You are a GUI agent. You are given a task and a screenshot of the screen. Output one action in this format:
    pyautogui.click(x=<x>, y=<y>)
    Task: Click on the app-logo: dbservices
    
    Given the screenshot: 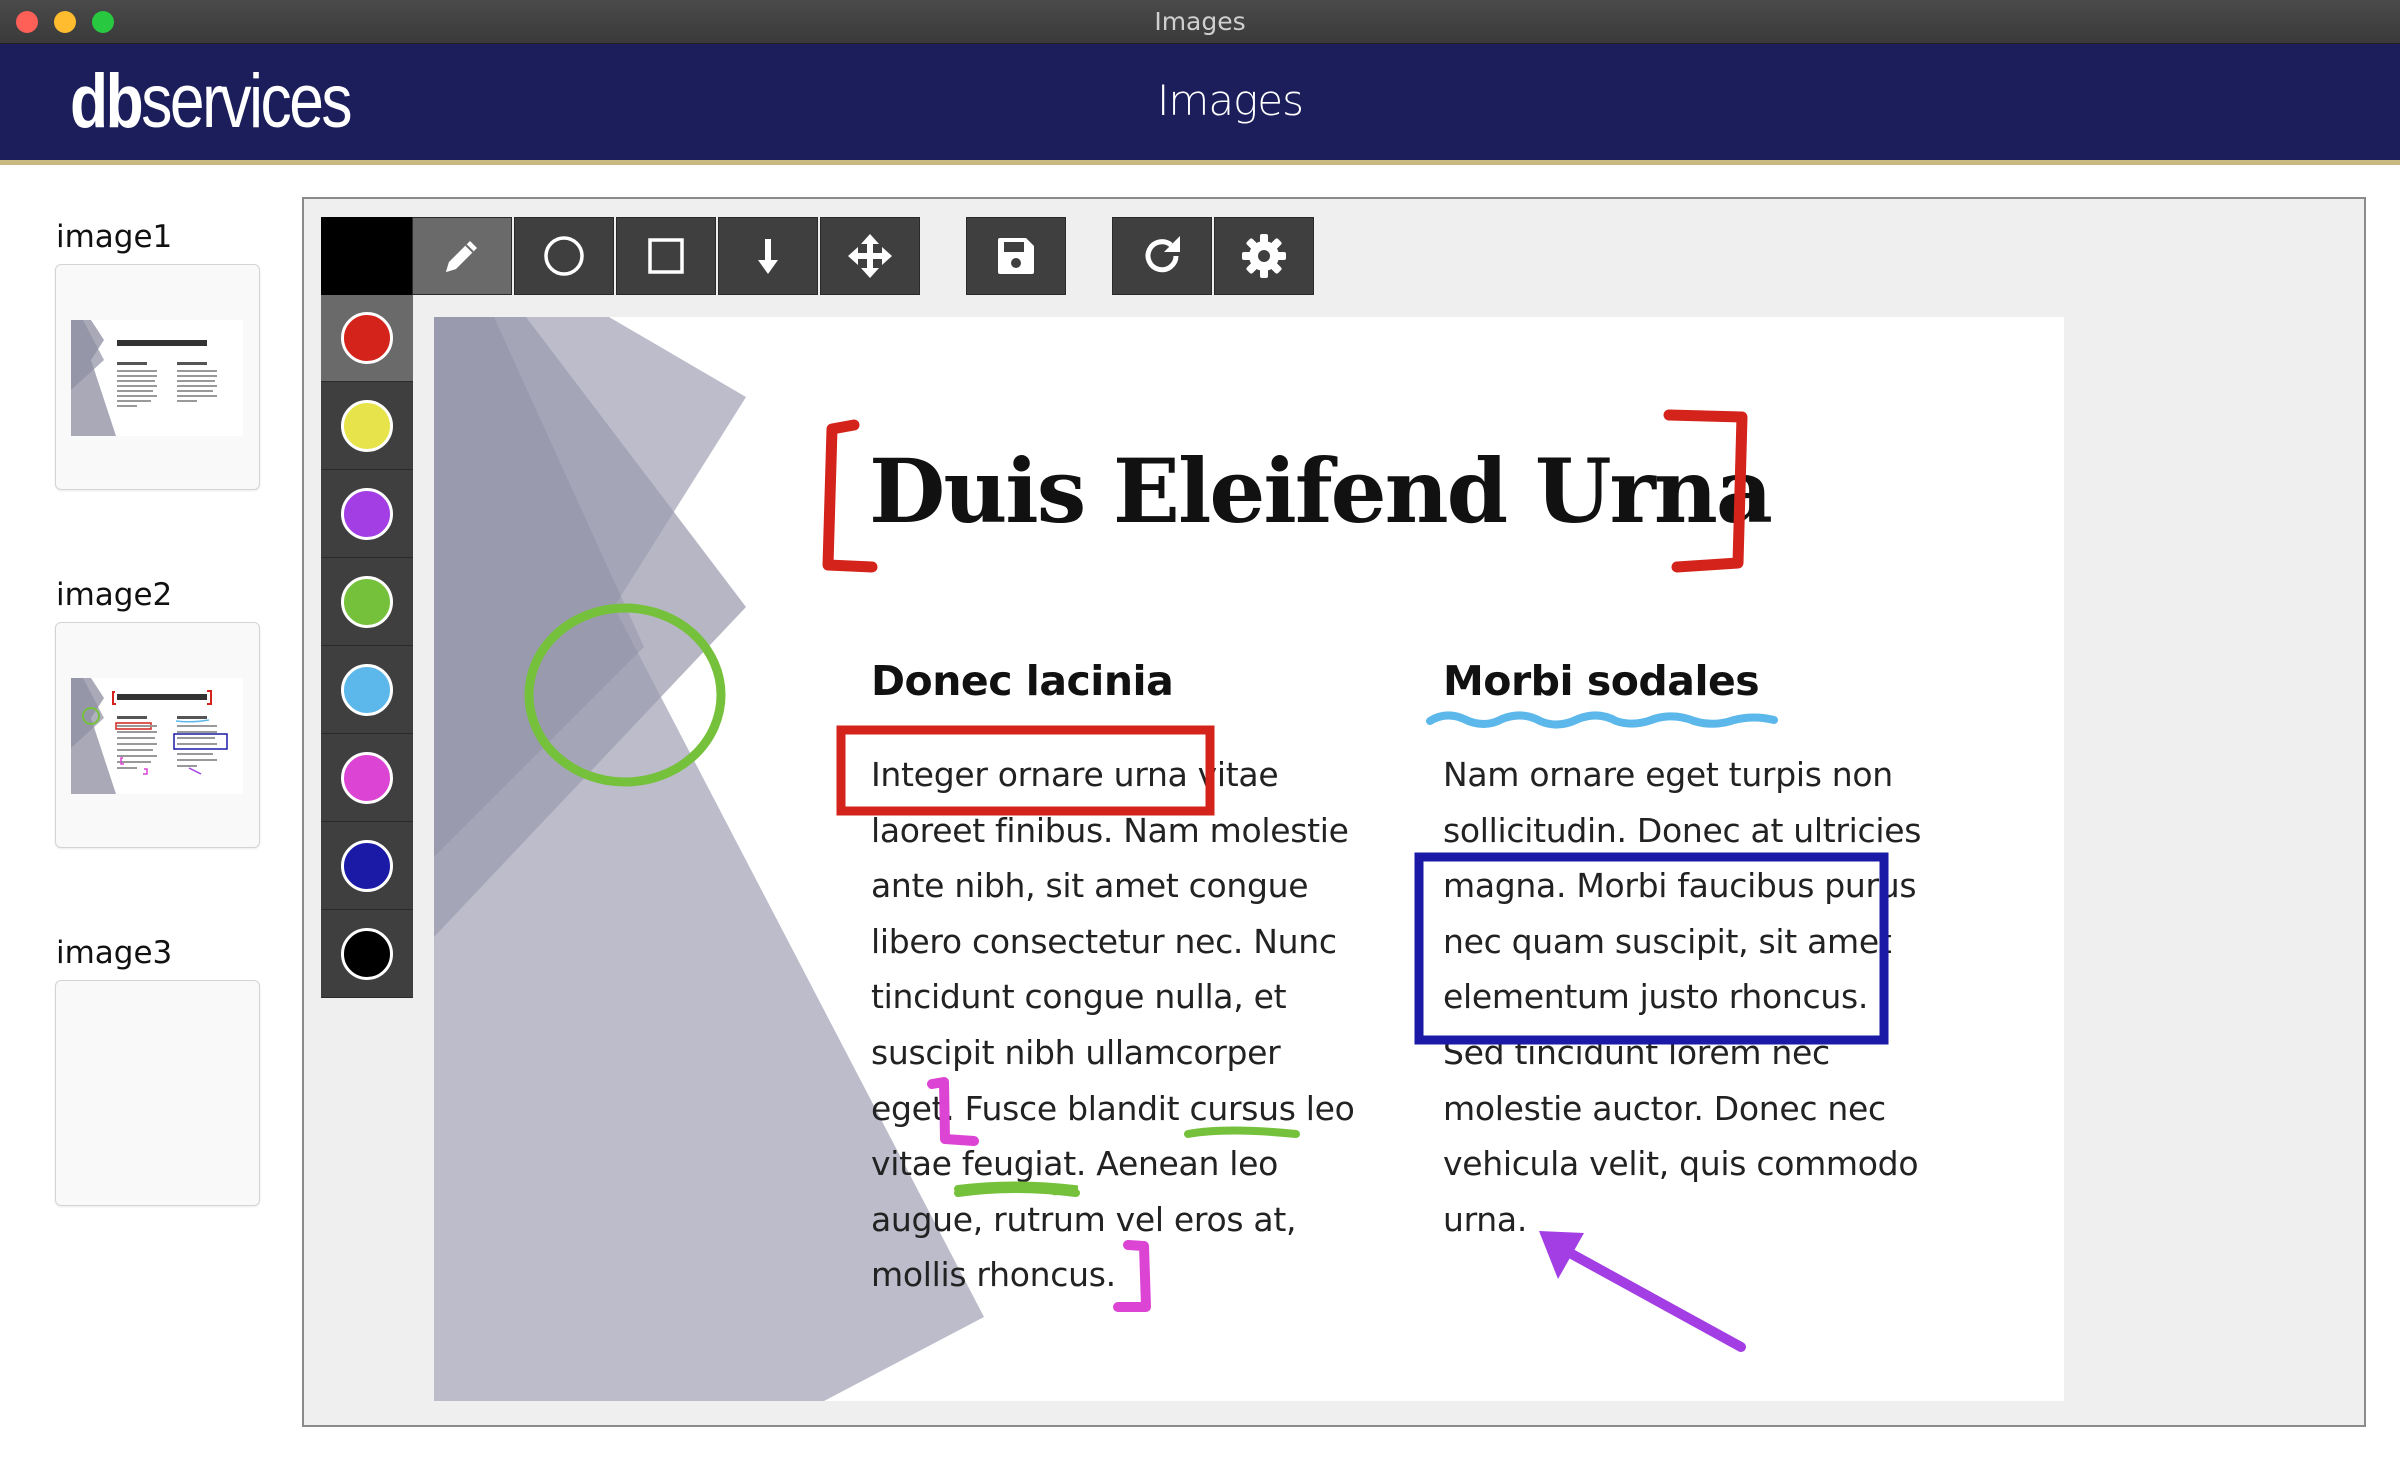 What is the action you would take?
    pyautogui.click(x=211, y=101)
    